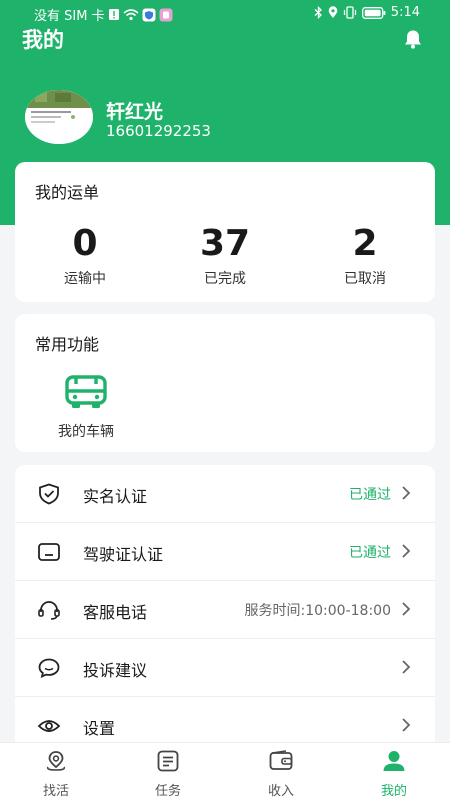 The image size is (450, 800). What do you see at coordinates (281, 760) in the screenshot?
I see `wallet-icon` at bounding box center [281, 760].